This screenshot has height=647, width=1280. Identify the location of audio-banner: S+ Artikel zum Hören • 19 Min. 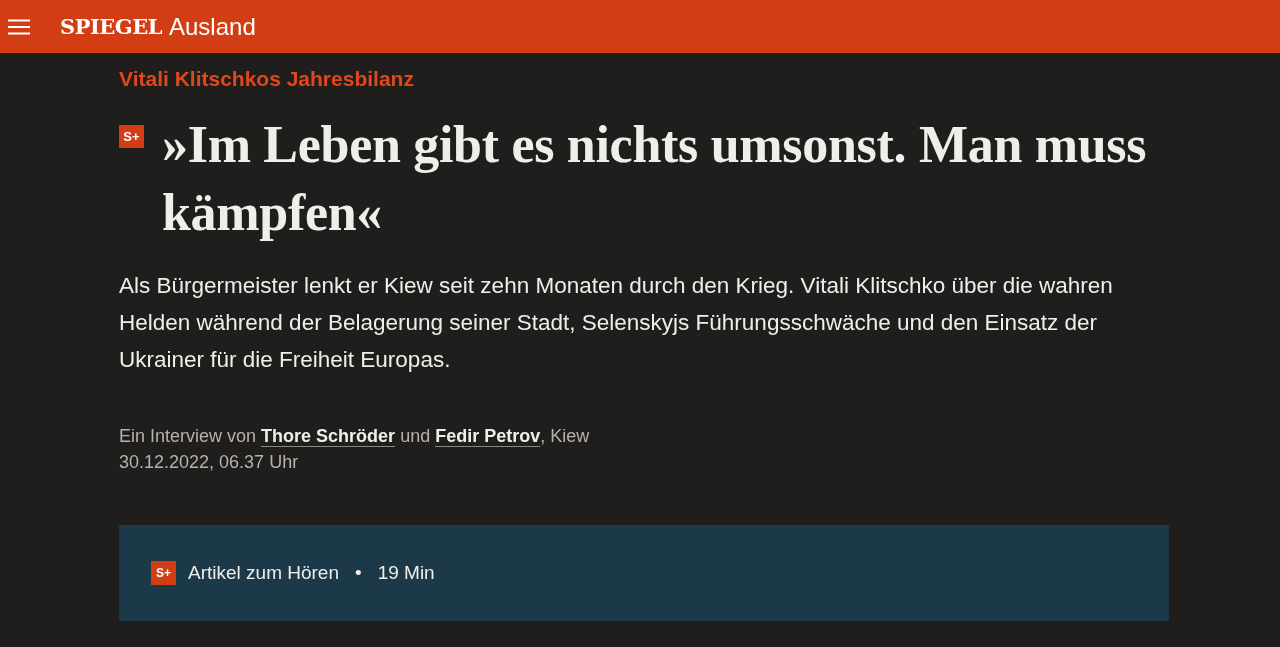
(644, 573).